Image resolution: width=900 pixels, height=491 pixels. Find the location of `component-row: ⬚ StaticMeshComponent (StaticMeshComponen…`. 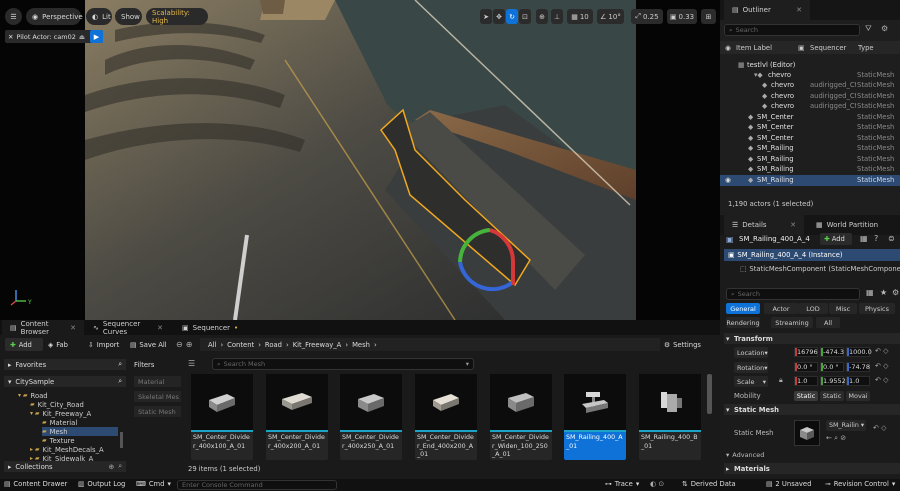

component-row: ⬚ StaticMeshComponent (StaticMeshComponen… is located at coordinates (820, 269).